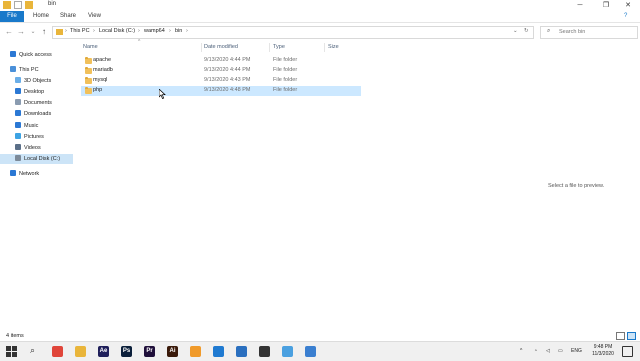 The image size is (640, 361). Describe the element at coordinates (572, 32) in the screenshot. I see `search-placeholder: Search bin` at that location.